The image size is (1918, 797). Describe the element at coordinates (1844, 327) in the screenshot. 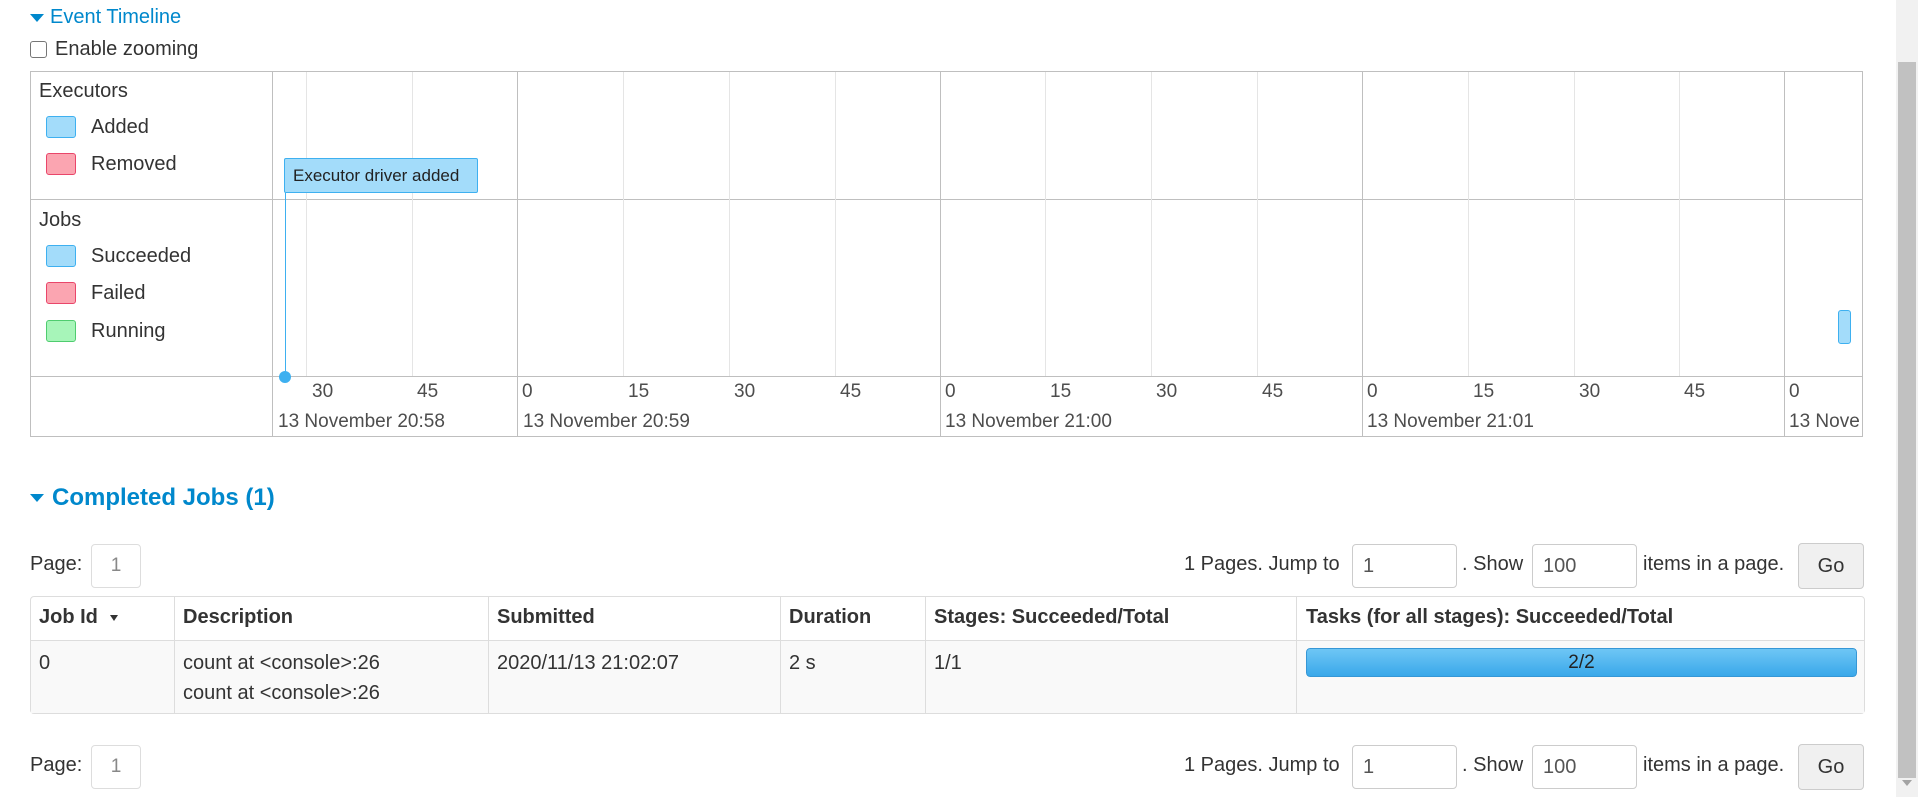

I see `job-event-bar` at that location.